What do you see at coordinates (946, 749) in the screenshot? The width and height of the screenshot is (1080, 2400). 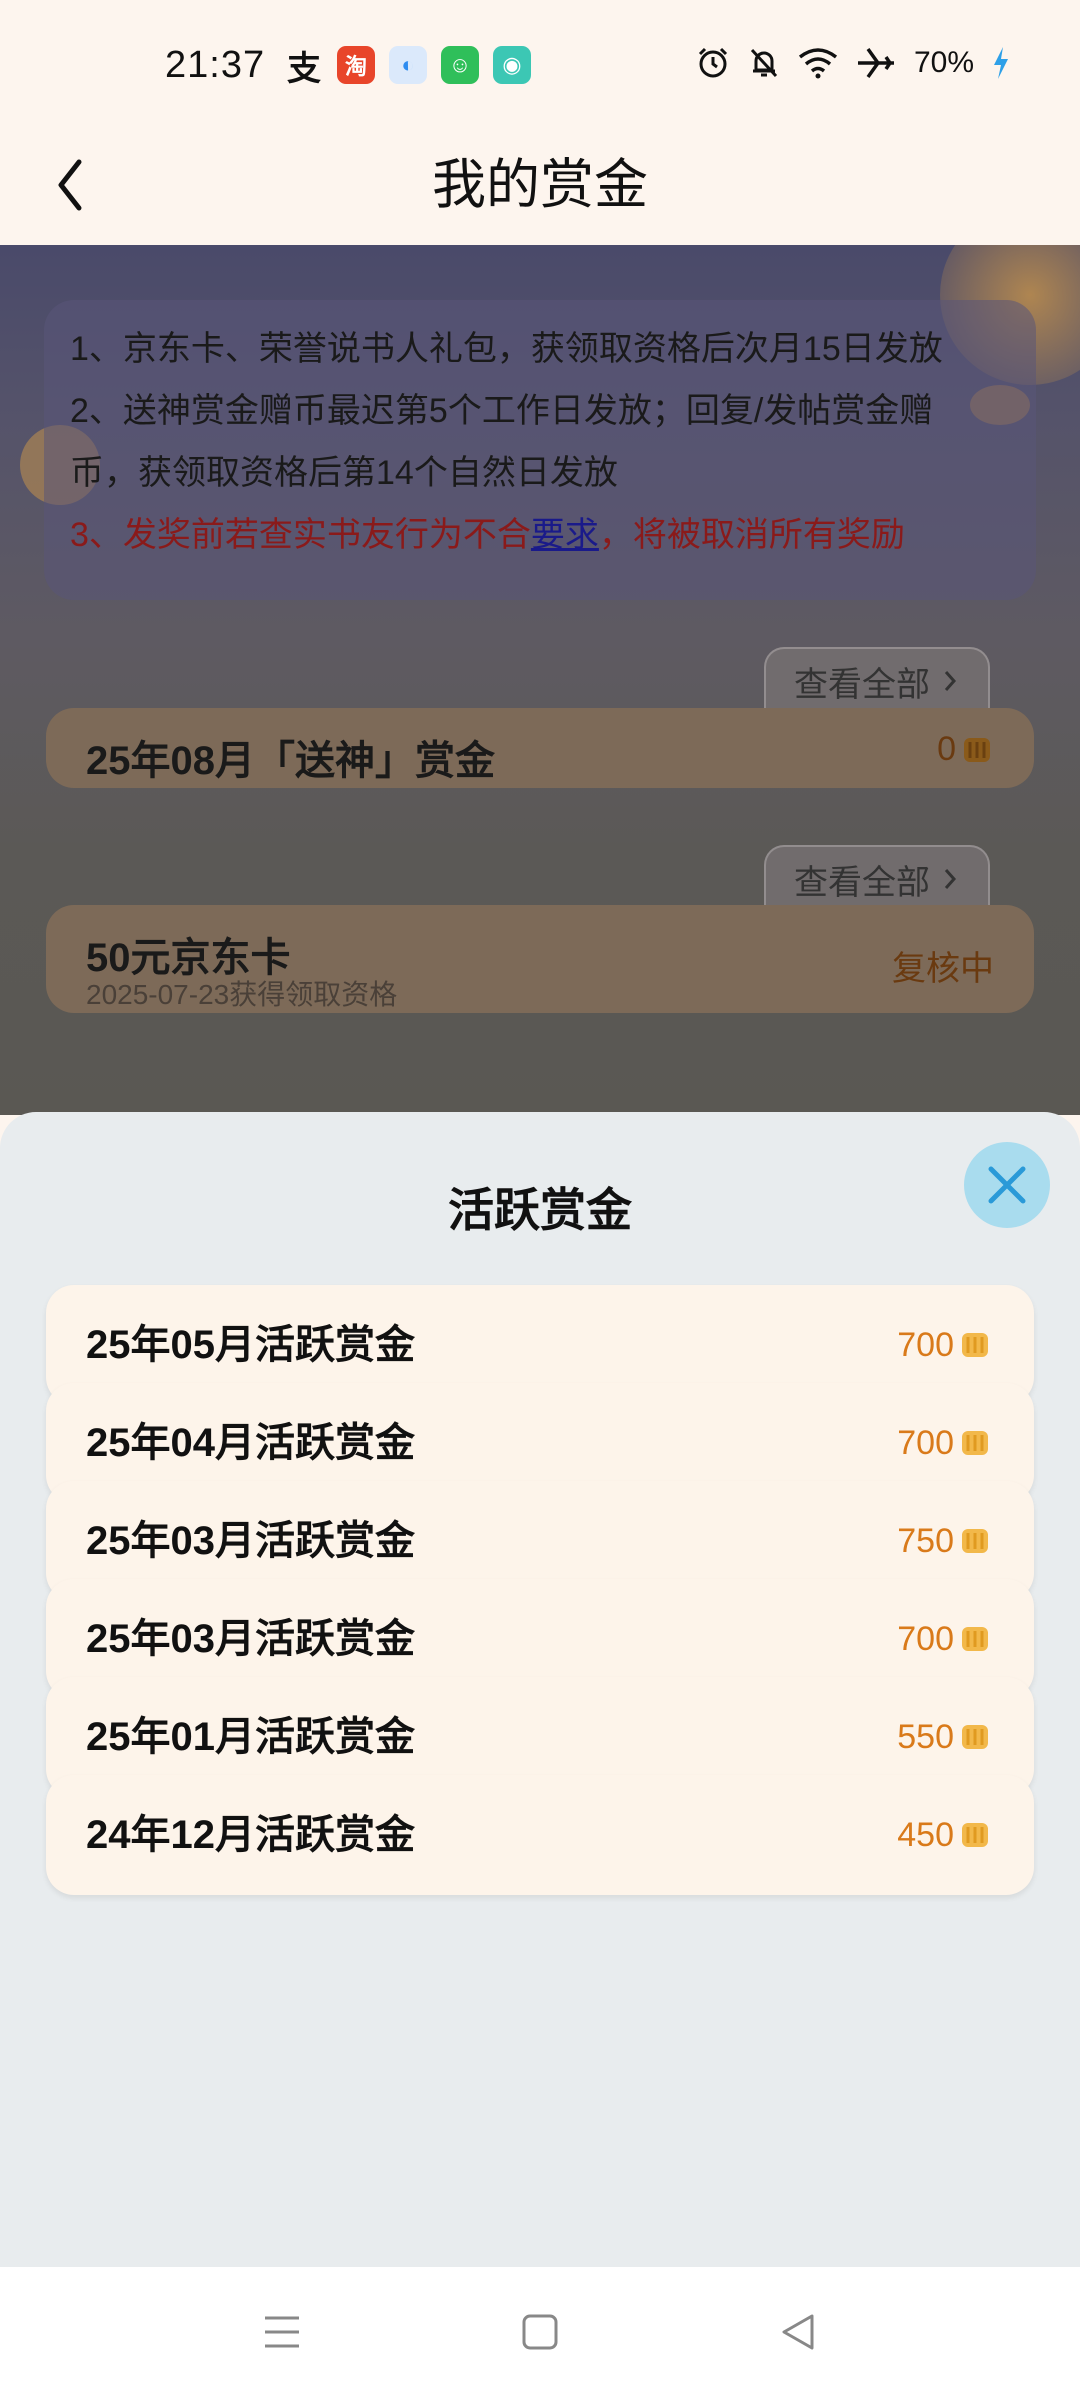 I see `farewell-bounty-amount: 0` at bounding box center [946, 749].